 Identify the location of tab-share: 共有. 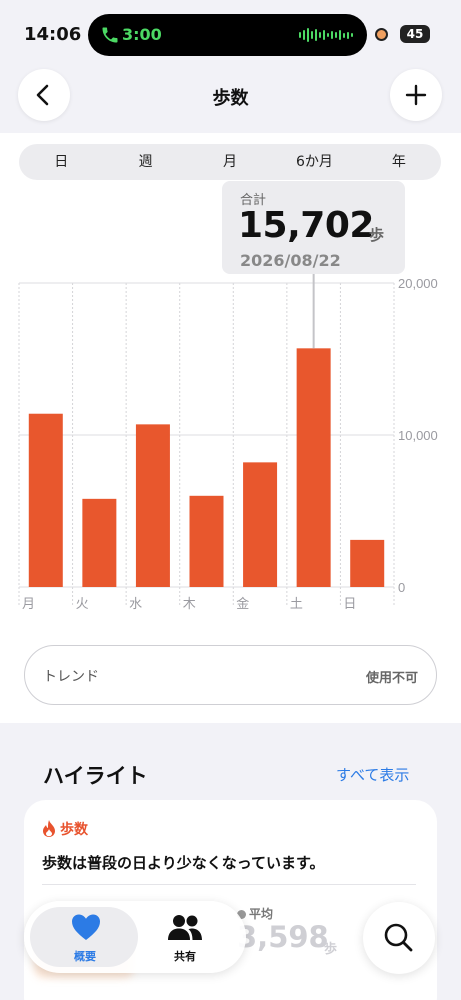
(185, 937).